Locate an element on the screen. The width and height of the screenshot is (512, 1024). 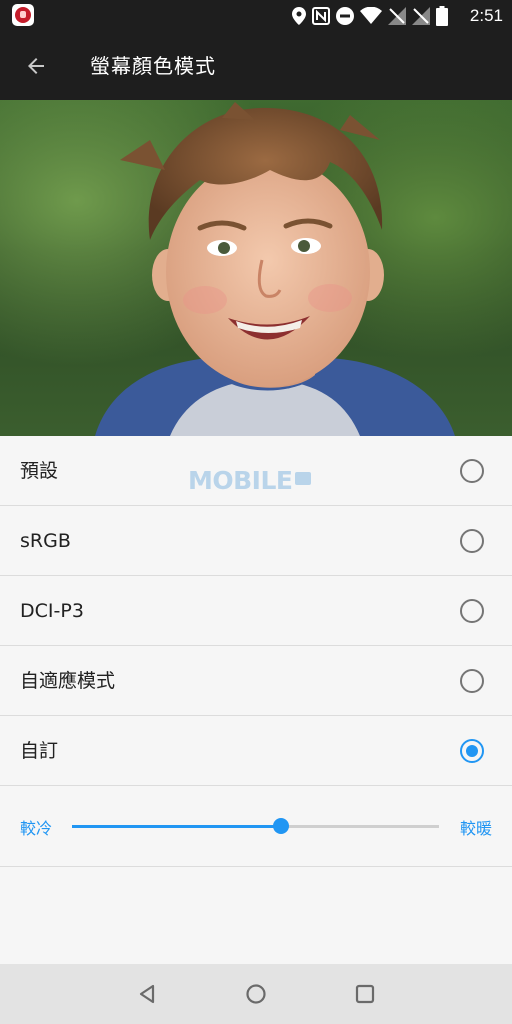
nav-back-button is located at coordinates (147, 994).